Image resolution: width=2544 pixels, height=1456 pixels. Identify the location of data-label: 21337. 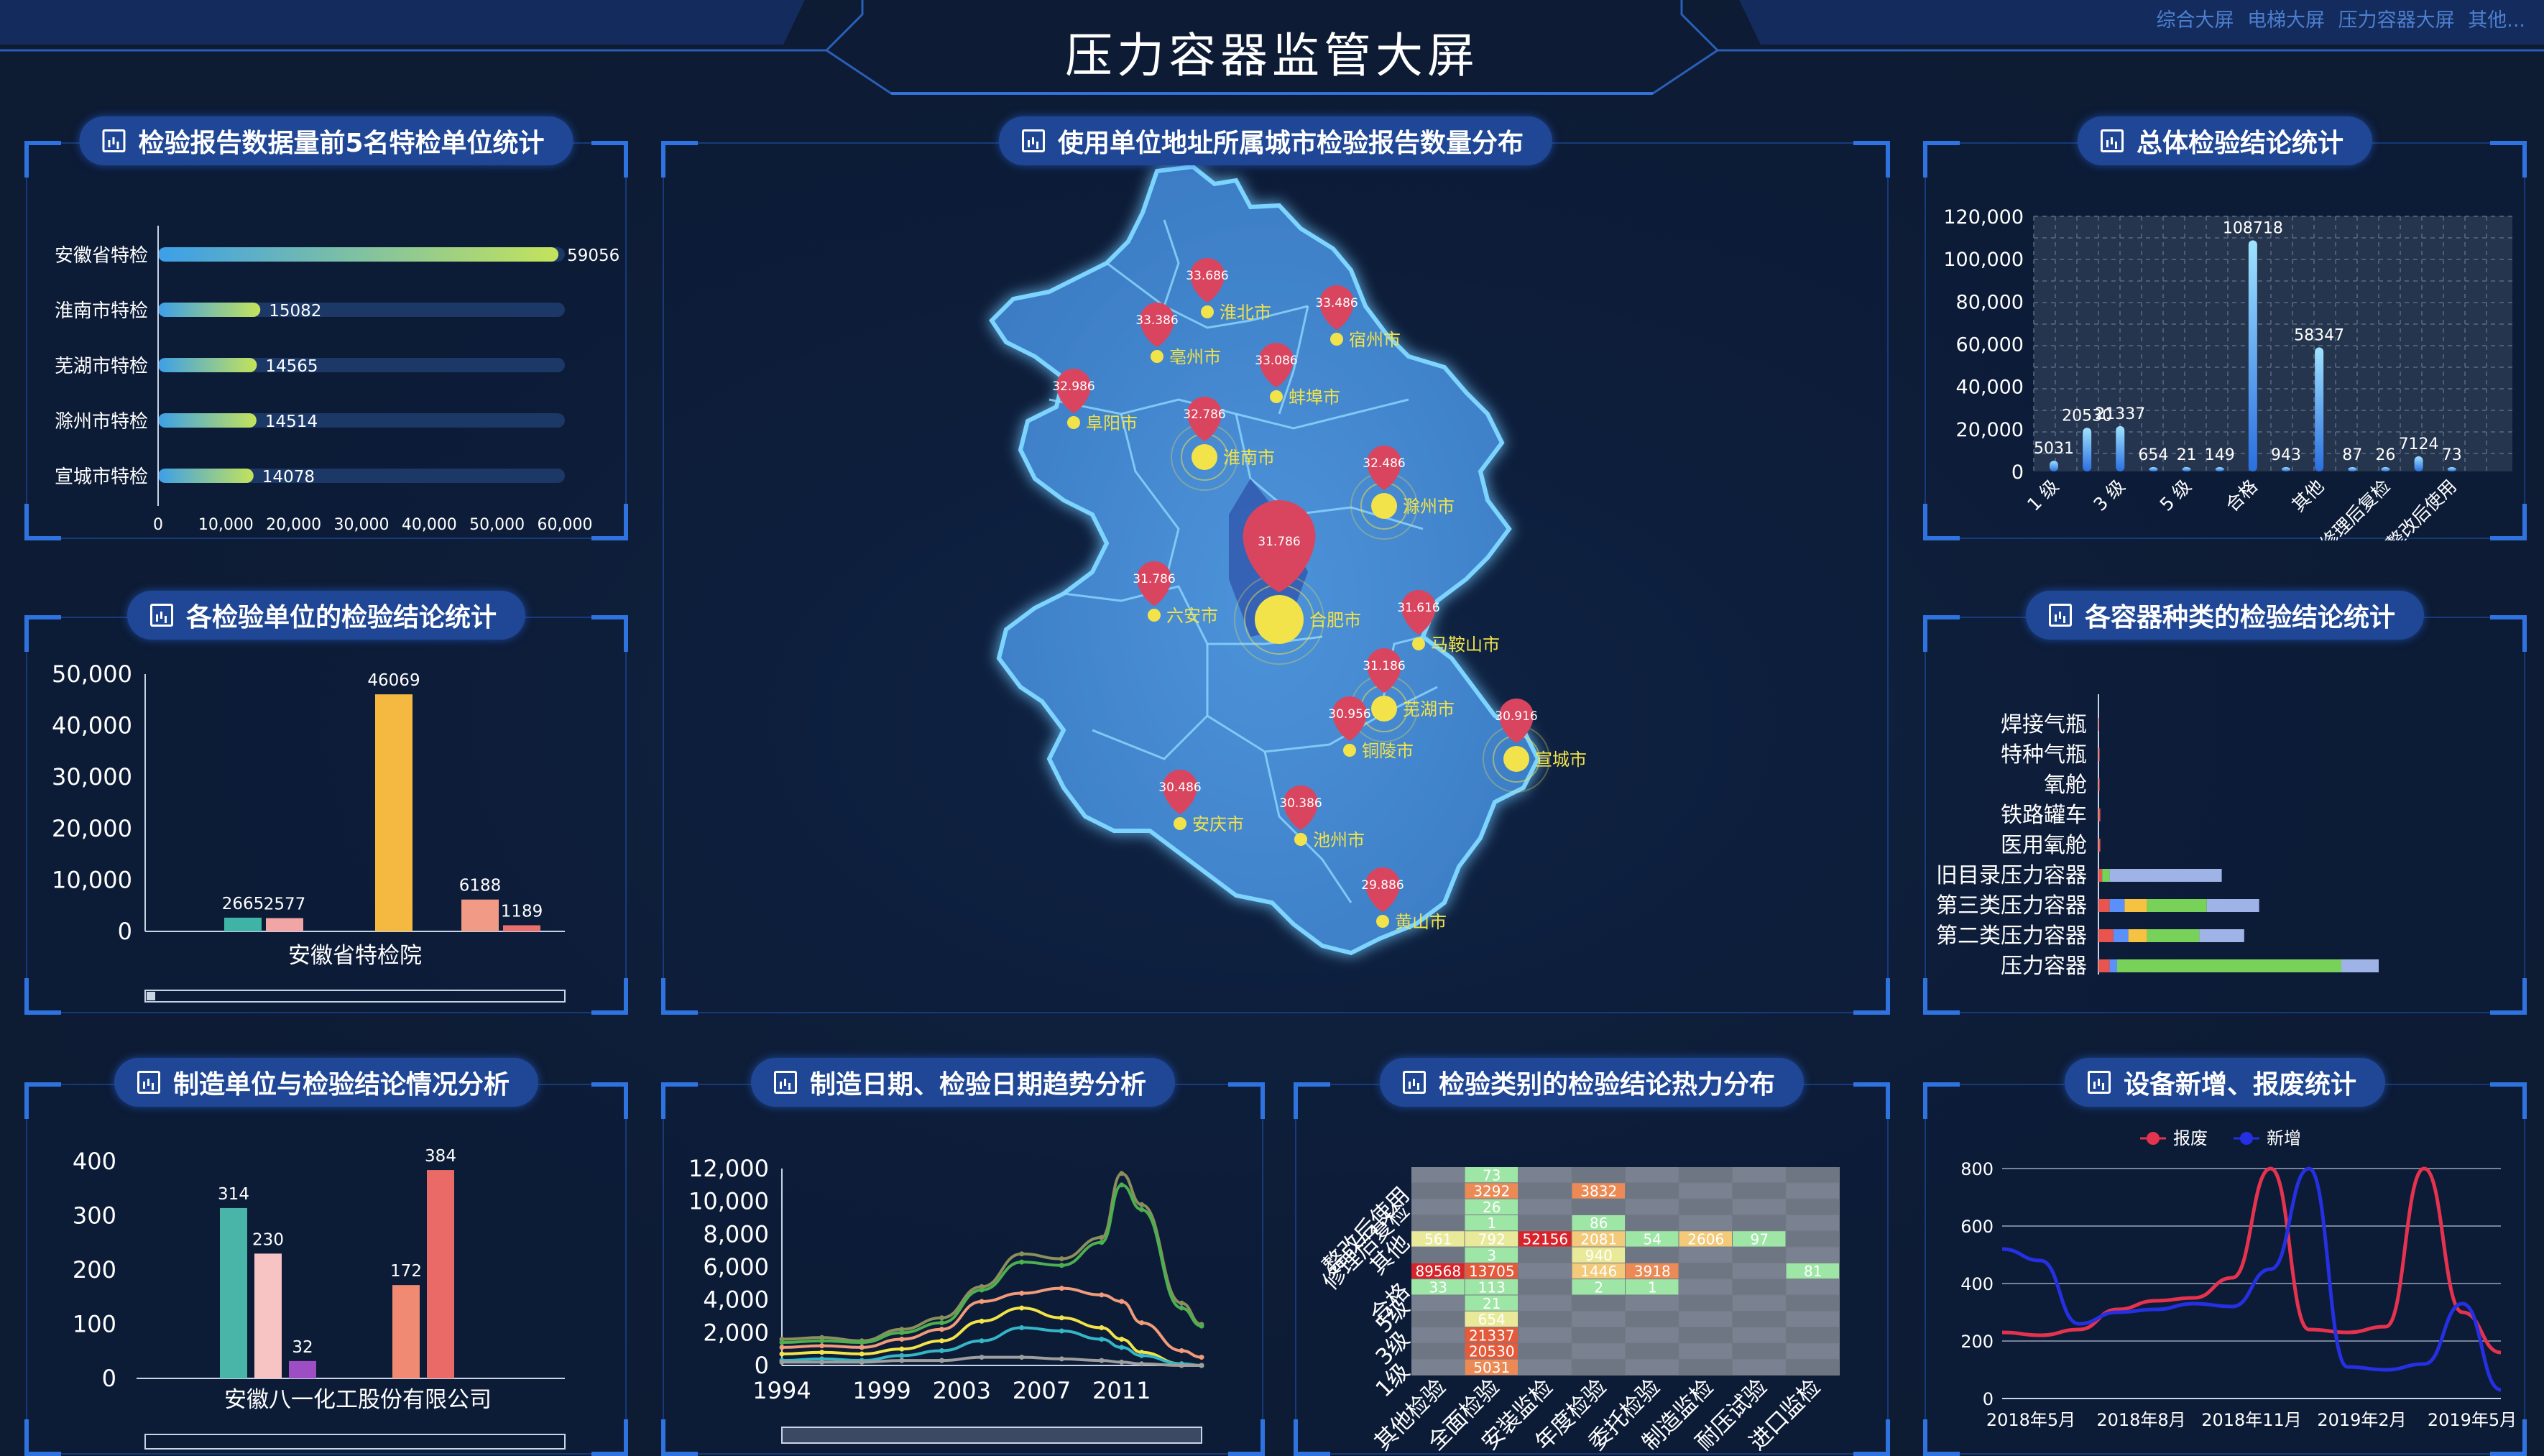
(2120, 414).